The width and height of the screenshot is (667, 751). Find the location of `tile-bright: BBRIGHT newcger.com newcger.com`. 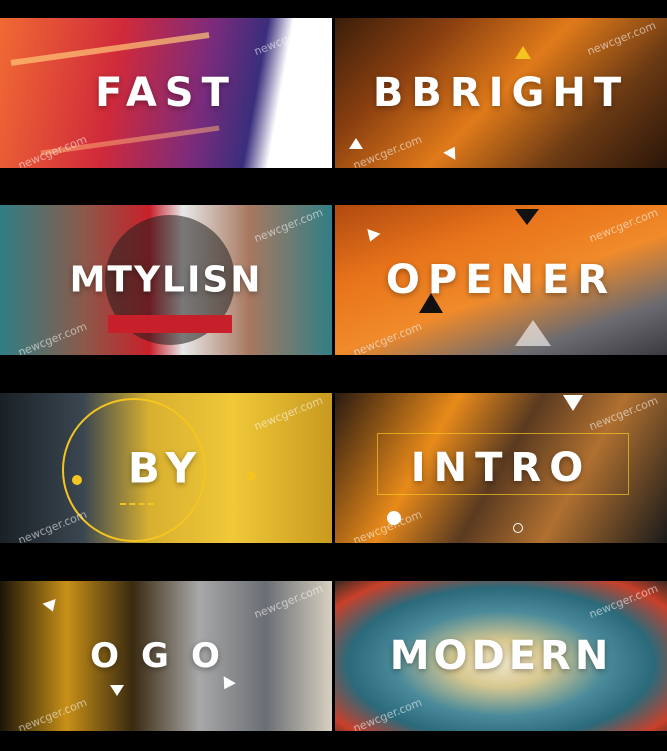

tile-bright: BBRIGHT newcger.com newcger.com is located at coordinates (501, 93).